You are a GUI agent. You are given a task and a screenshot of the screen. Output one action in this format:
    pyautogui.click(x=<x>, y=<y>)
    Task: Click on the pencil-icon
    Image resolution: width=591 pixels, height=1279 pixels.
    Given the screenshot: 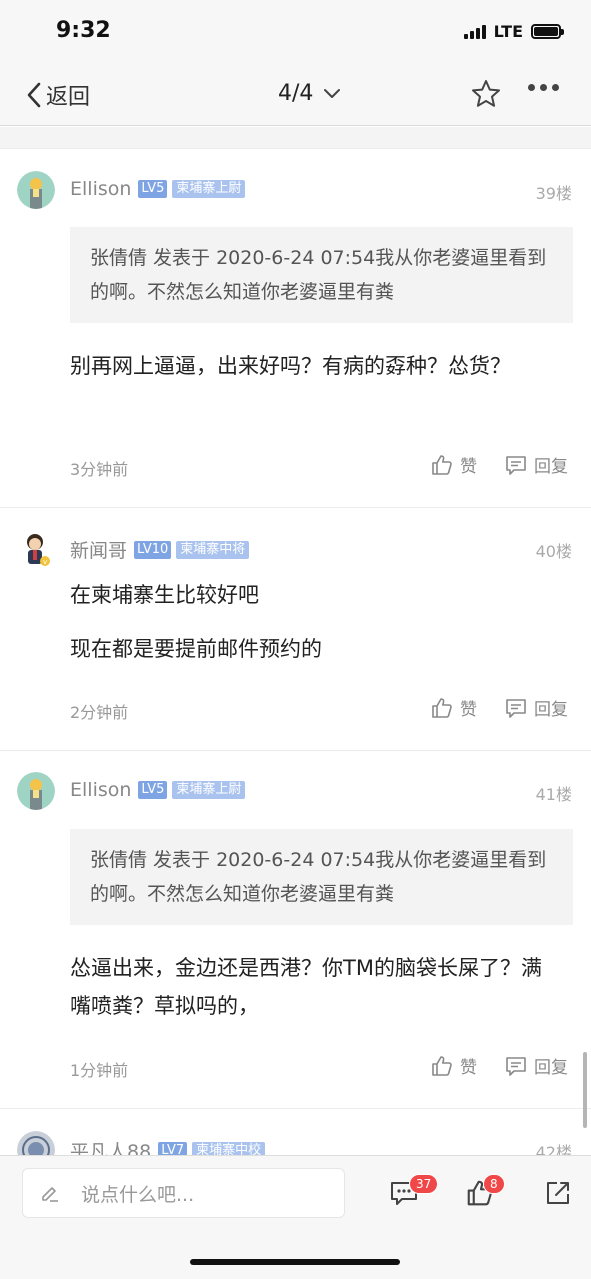 What is the action you would take?
    pyautogui.click(x=50, y=1194)
    